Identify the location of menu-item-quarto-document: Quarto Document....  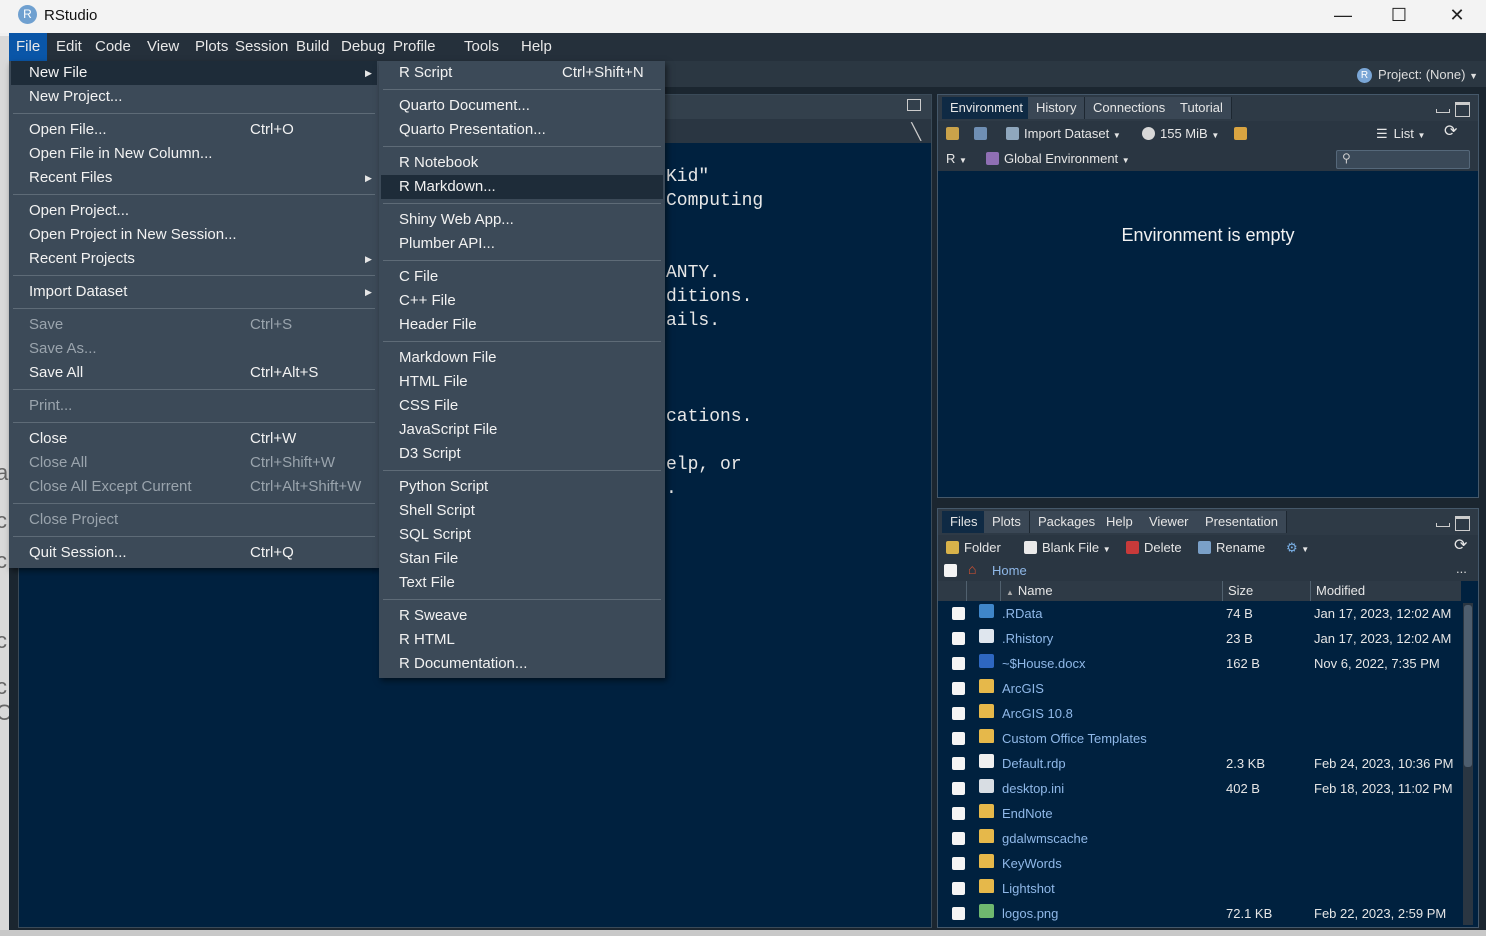
(522, 106).